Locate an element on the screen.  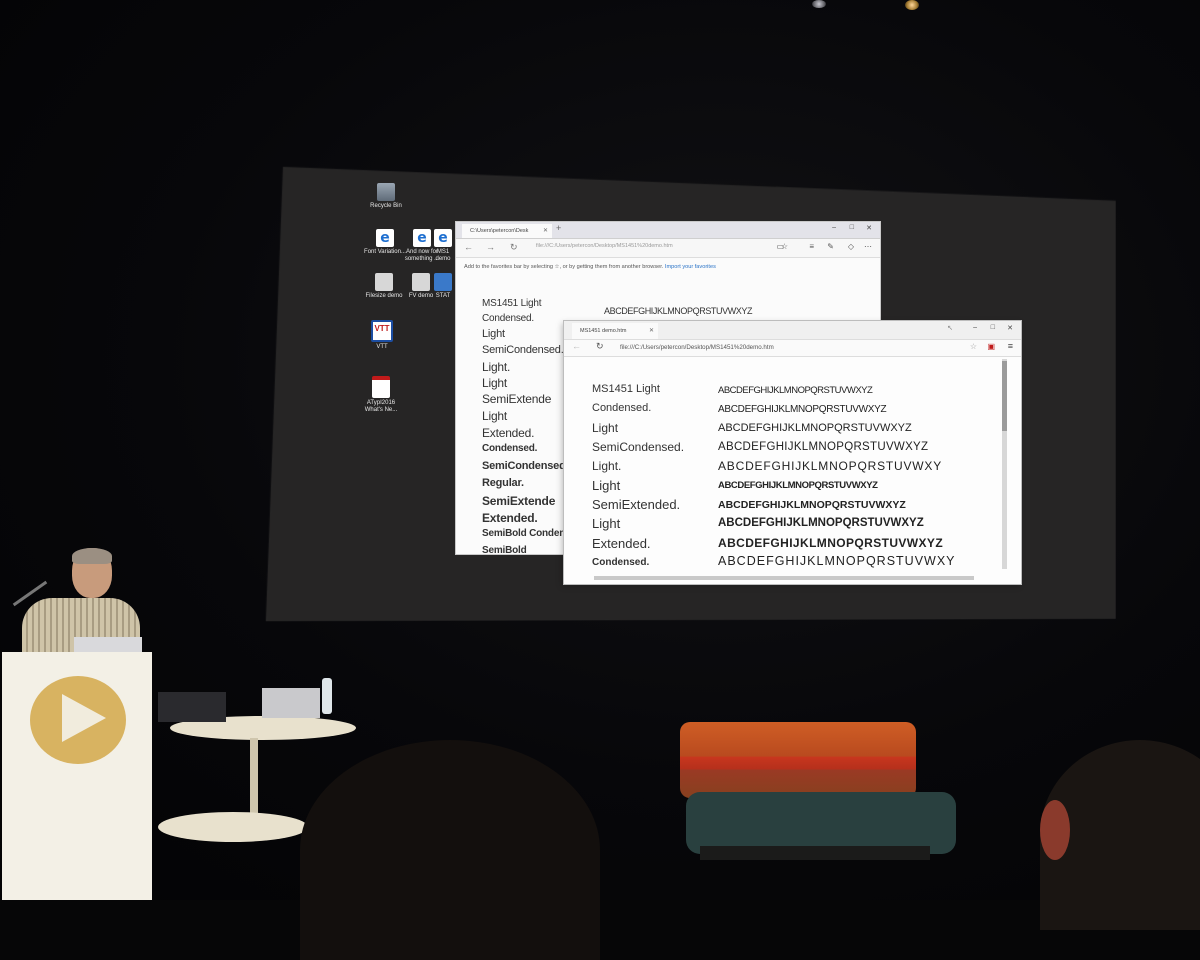
desktop-icon-stat: STAT is located at coordinates (443, 286).